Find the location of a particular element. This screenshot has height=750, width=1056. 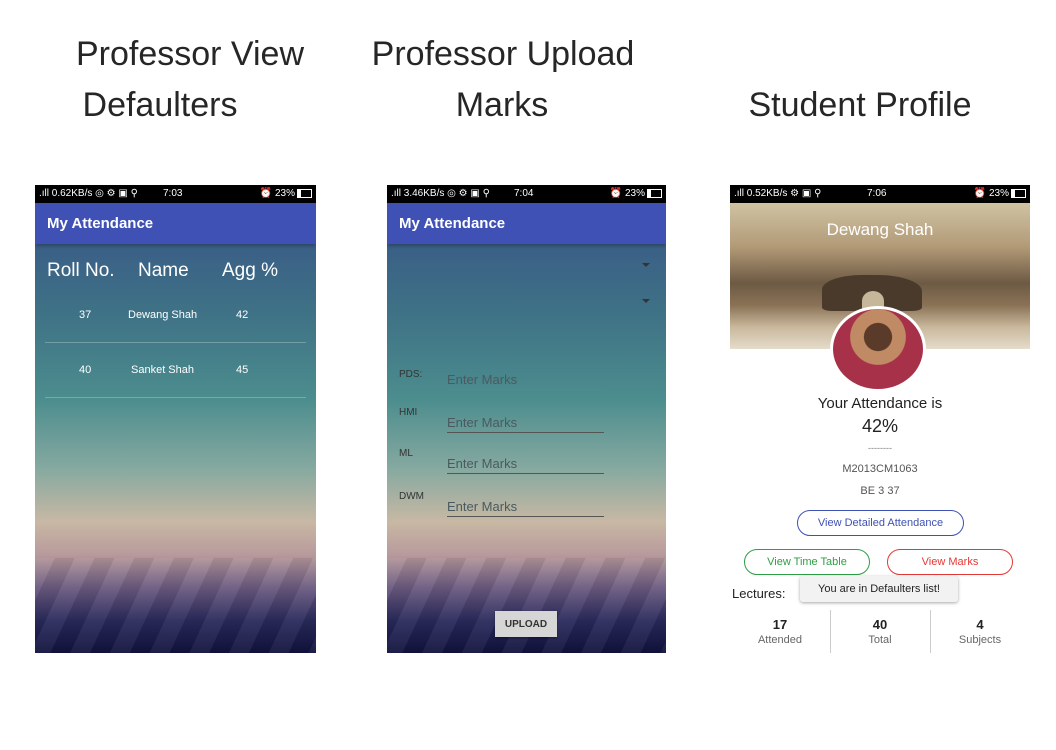

status-bar: .ıll 0.52KB/s ⚙ ▣ ⚲ 7:06 ⏰ 23% is located at coordinates (880, 194).